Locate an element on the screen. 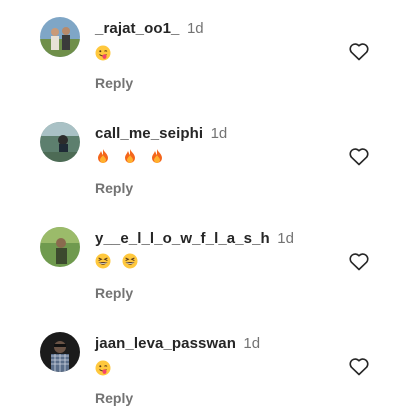 The image size is (401, 418). comment-header: _rajat_oo1_ 1d is located at coordinates (149, 29).